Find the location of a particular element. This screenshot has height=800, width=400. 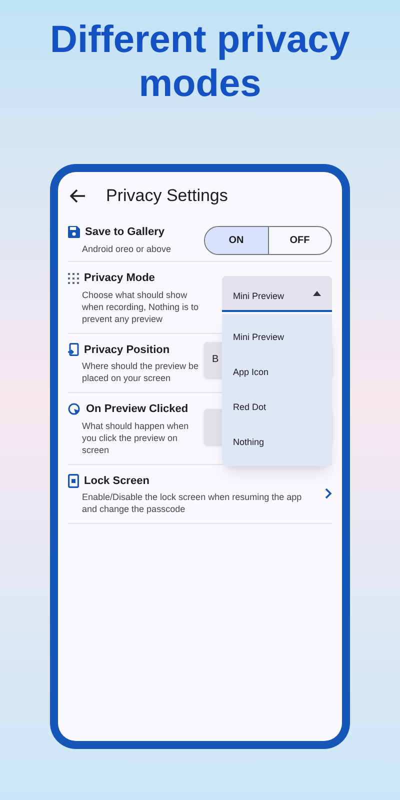

menu-item: Red Dot is located at coordinates (277, 407).